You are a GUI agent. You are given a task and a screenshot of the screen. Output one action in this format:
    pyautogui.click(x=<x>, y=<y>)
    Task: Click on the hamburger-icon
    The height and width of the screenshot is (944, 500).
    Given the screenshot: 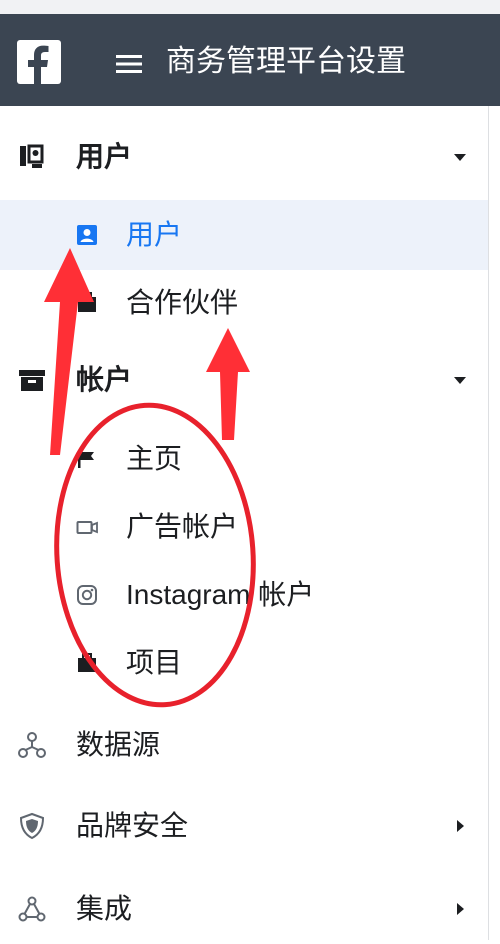 What is the action you would take?
    pyautogui.click(x=129, y=64)
    